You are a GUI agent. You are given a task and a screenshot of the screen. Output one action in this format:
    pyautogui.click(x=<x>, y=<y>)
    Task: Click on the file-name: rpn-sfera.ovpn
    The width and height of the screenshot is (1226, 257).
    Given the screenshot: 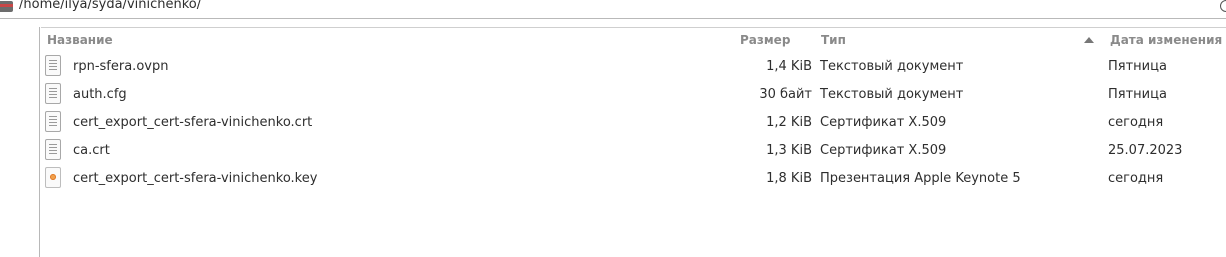 What is the action you would take?
    pyautogui.click(x=121, y=66)
    